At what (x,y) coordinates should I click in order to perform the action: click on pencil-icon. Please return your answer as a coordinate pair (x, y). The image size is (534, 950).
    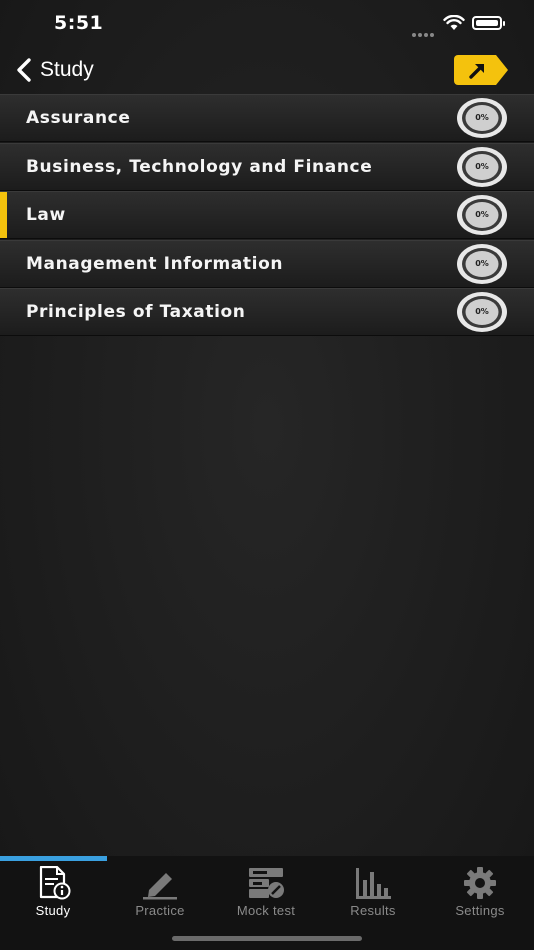
    Looking at the image, I should click on (160, 886).